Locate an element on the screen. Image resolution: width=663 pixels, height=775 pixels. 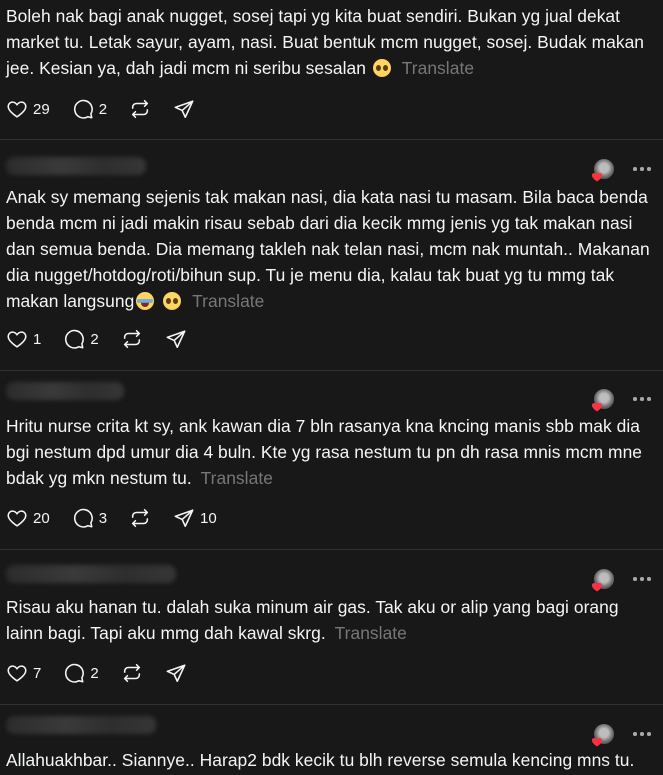
loudly-crying-face-icon is located at coordinates (145, 301).